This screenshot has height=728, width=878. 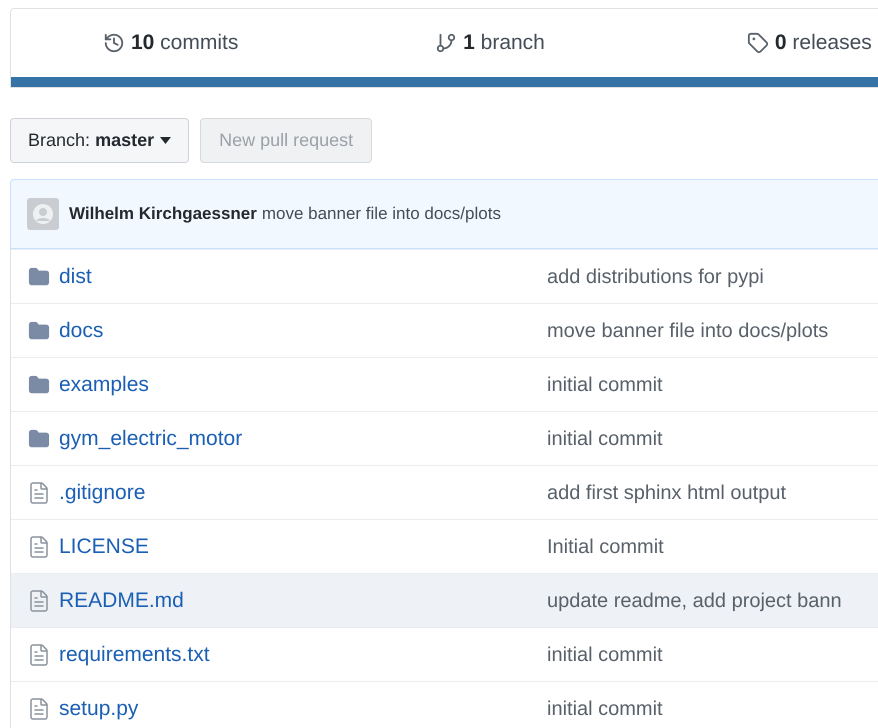 I want to click on user-silhouette-icon, so click(x=43, y=214).